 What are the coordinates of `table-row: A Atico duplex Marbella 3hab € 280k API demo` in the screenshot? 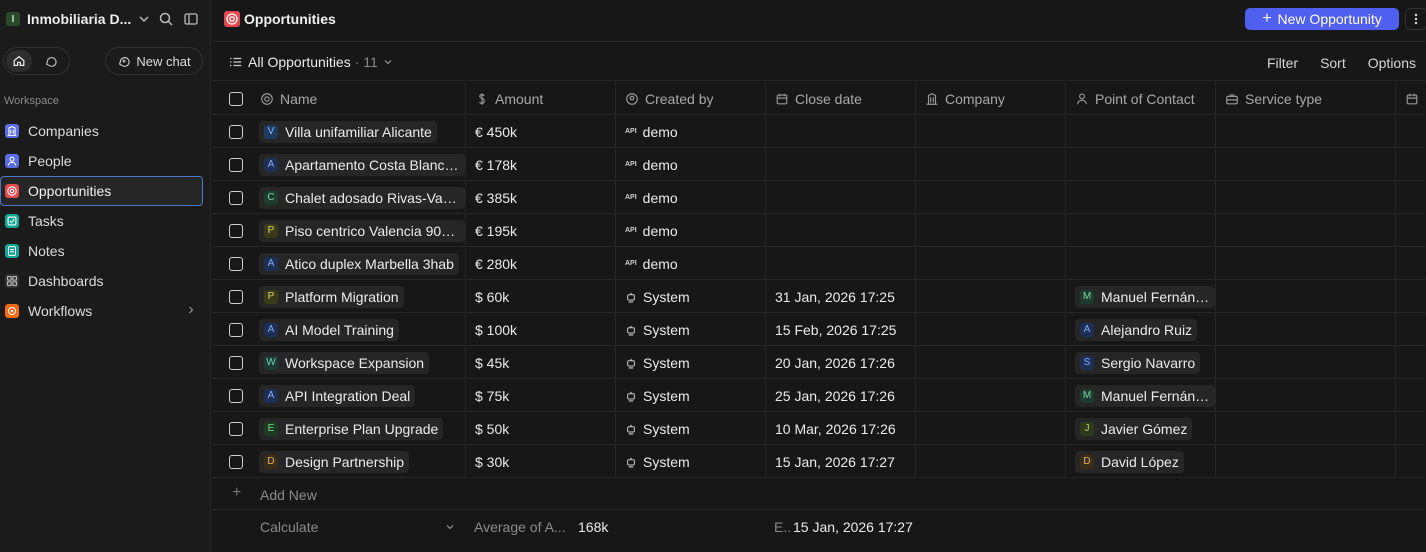 It's located at (819, 263).